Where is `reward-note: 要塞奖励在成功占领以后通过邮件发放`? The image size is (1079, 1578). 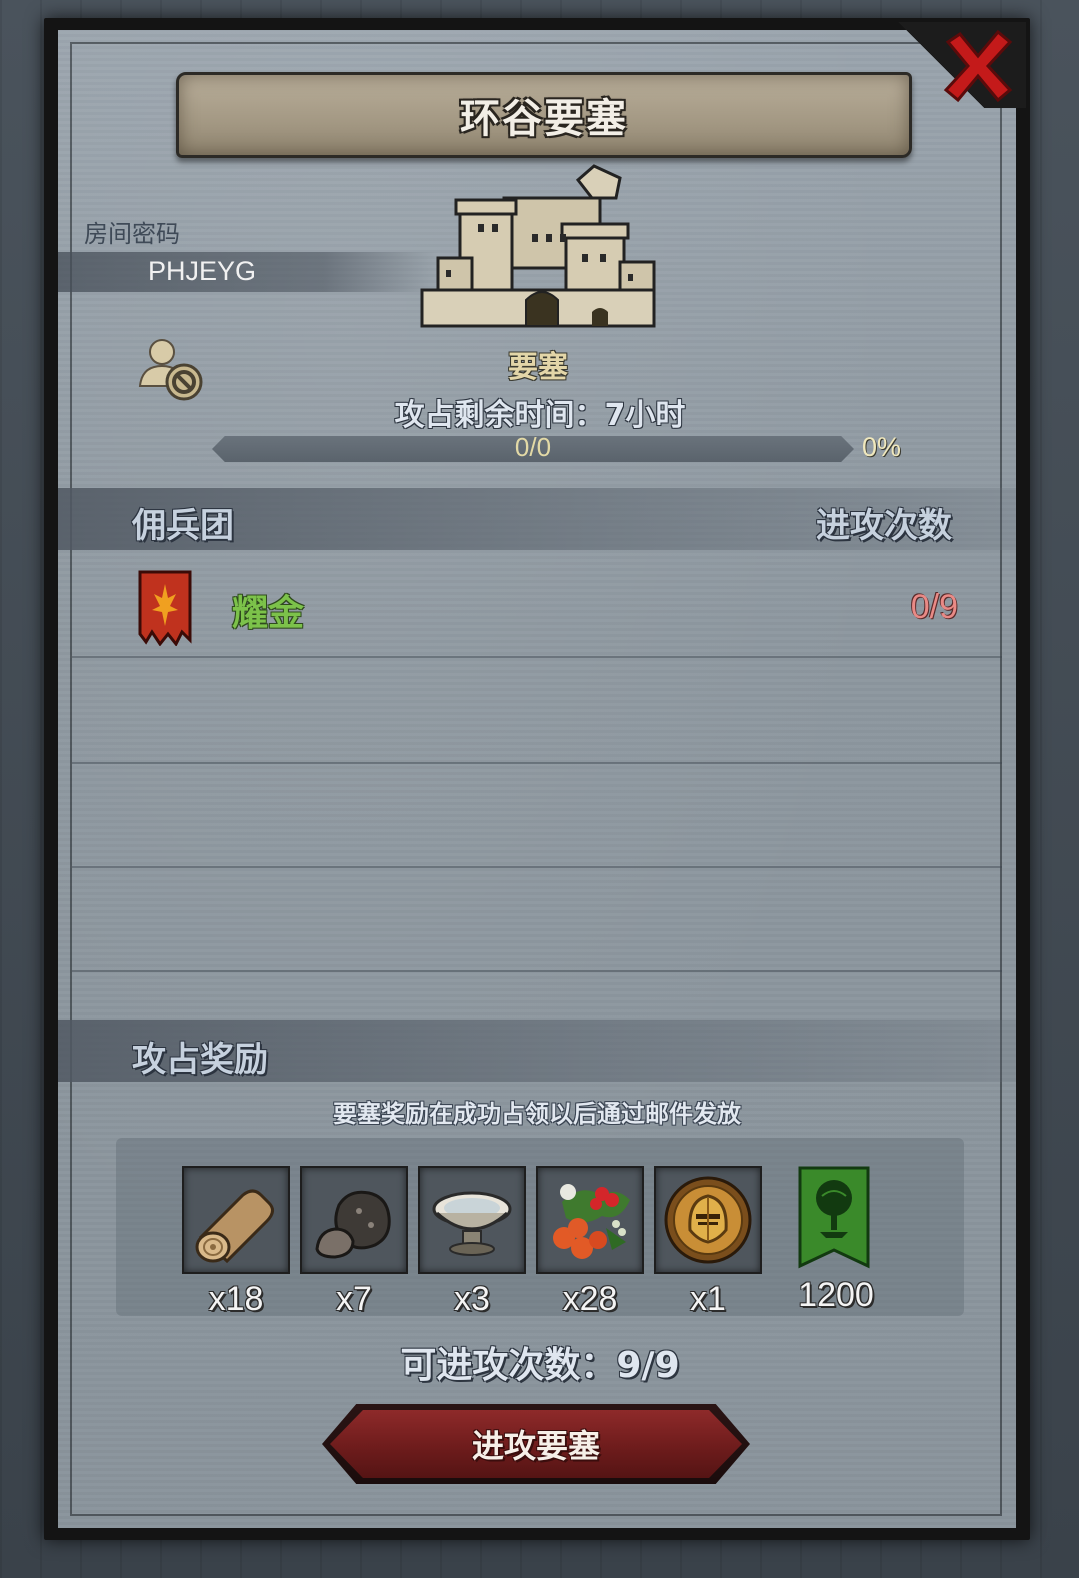
reward-note: 要塞奖励在成功占领以后通过邮件发放 is located at coordinates (537, 1114).